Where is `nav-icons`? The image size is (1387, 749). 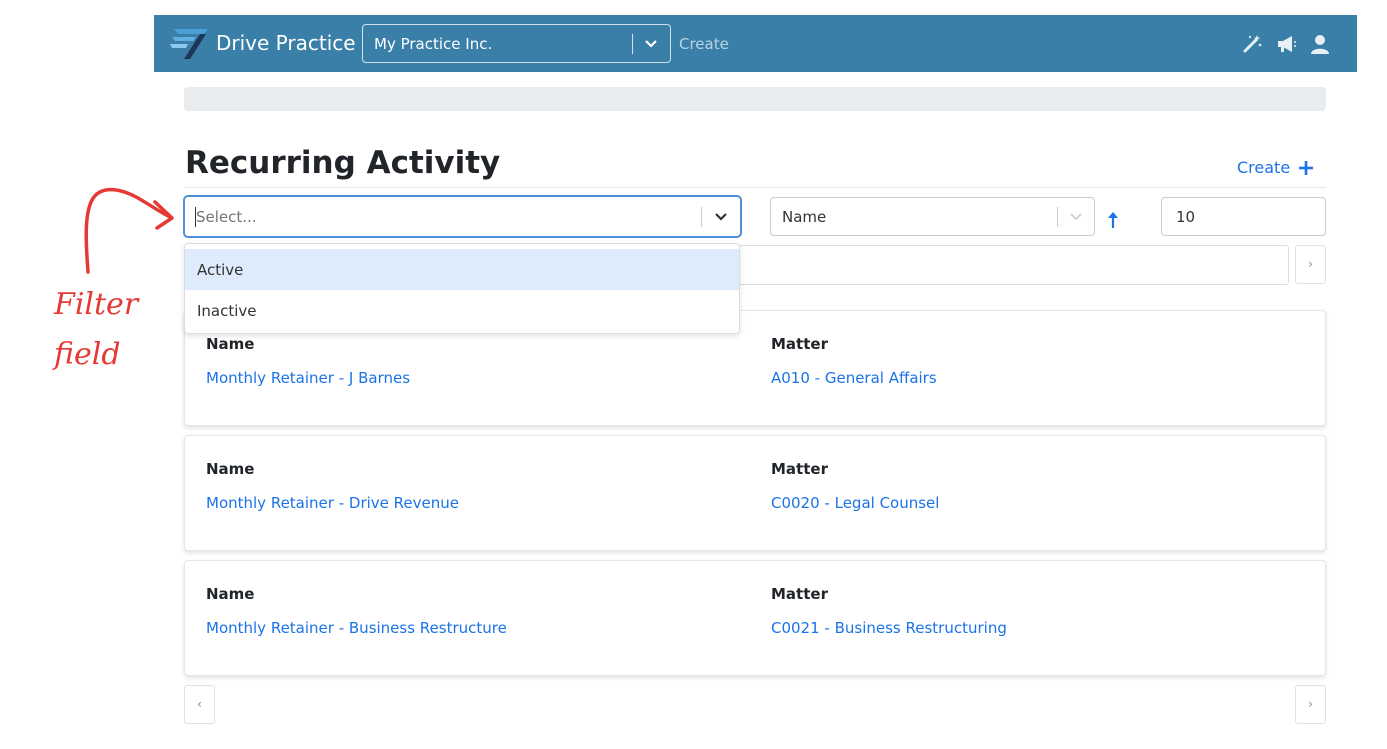
nav-icons is located at coordinates (1286, 44).